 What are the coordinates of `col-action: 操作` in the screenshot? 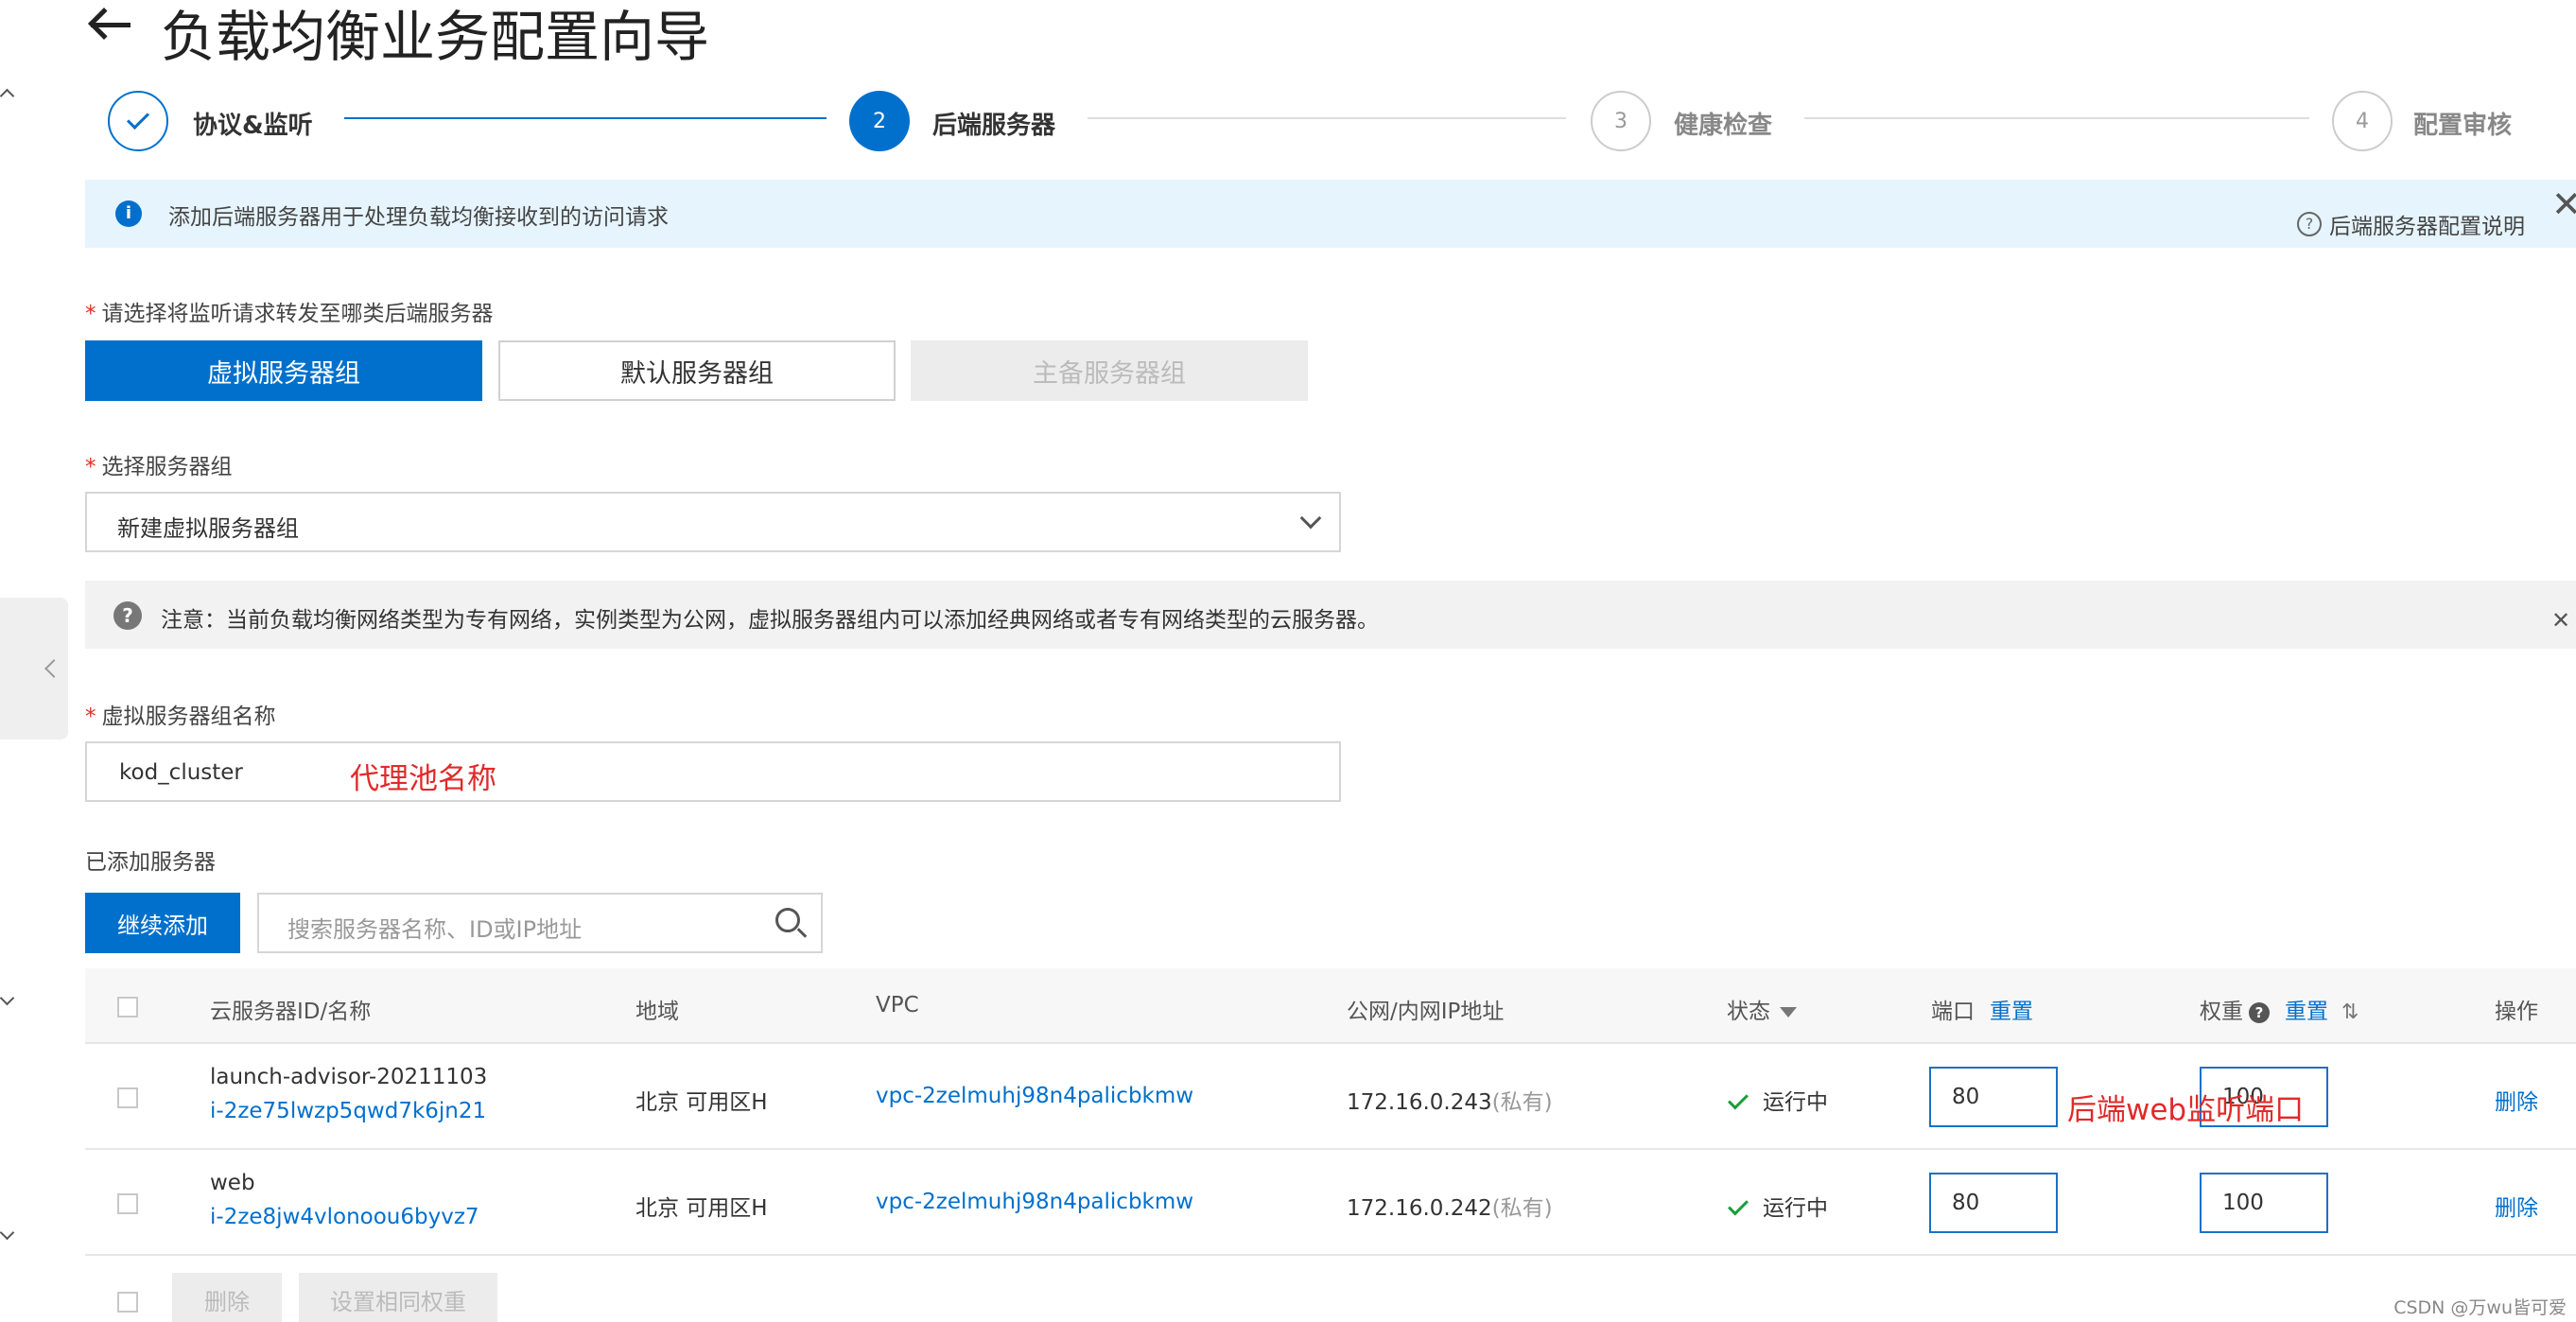 It's located at (2516, 1012).